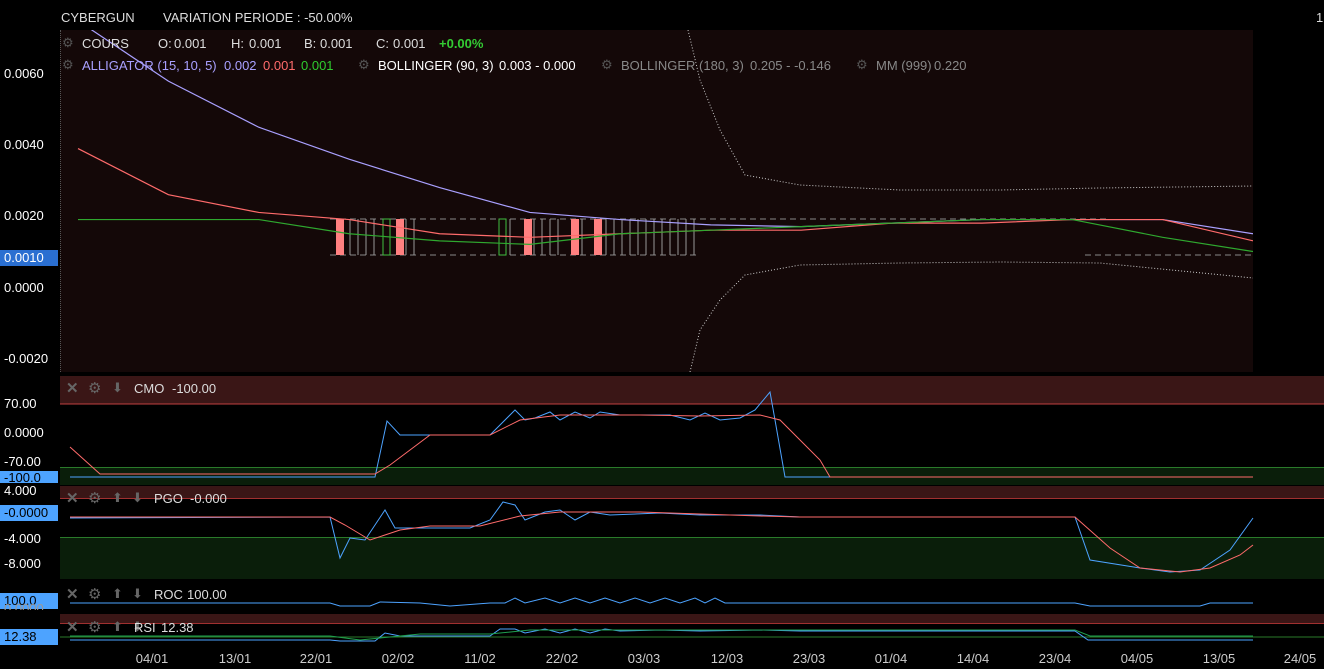 The height and width of the screenshot is (669, 1324). What do you see at coordinates (970, 110) in the screenshot?
I see `bollinger-upper-band` at bounding box center [970, 110].